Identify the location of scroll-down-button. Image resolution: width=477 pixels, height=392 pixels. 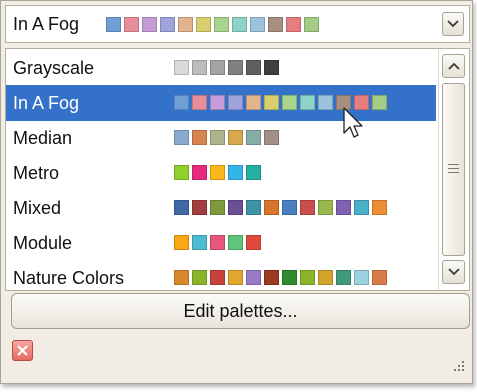
(453, 272).